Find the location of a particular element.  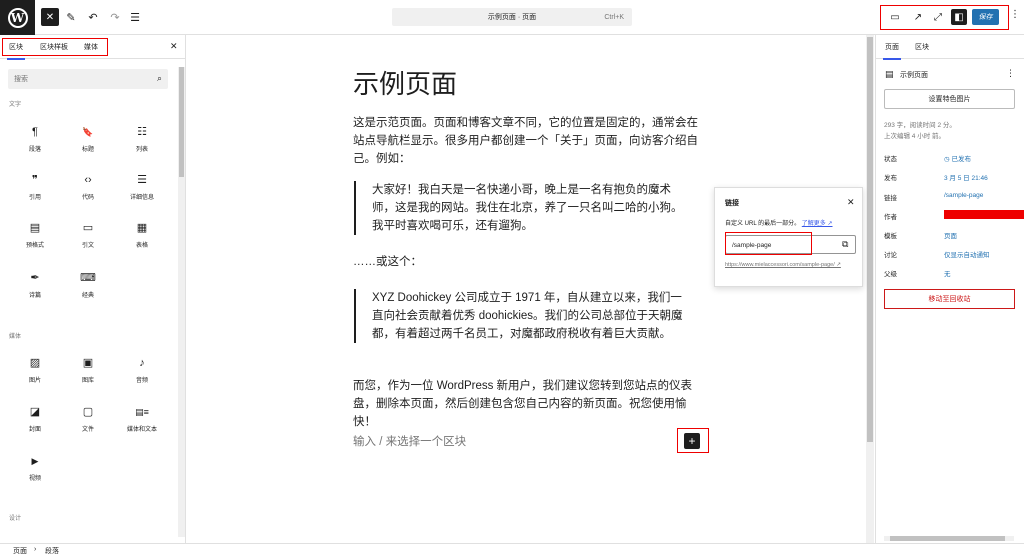

discussion-label: 讨论 is located at coordinates (890, 255).